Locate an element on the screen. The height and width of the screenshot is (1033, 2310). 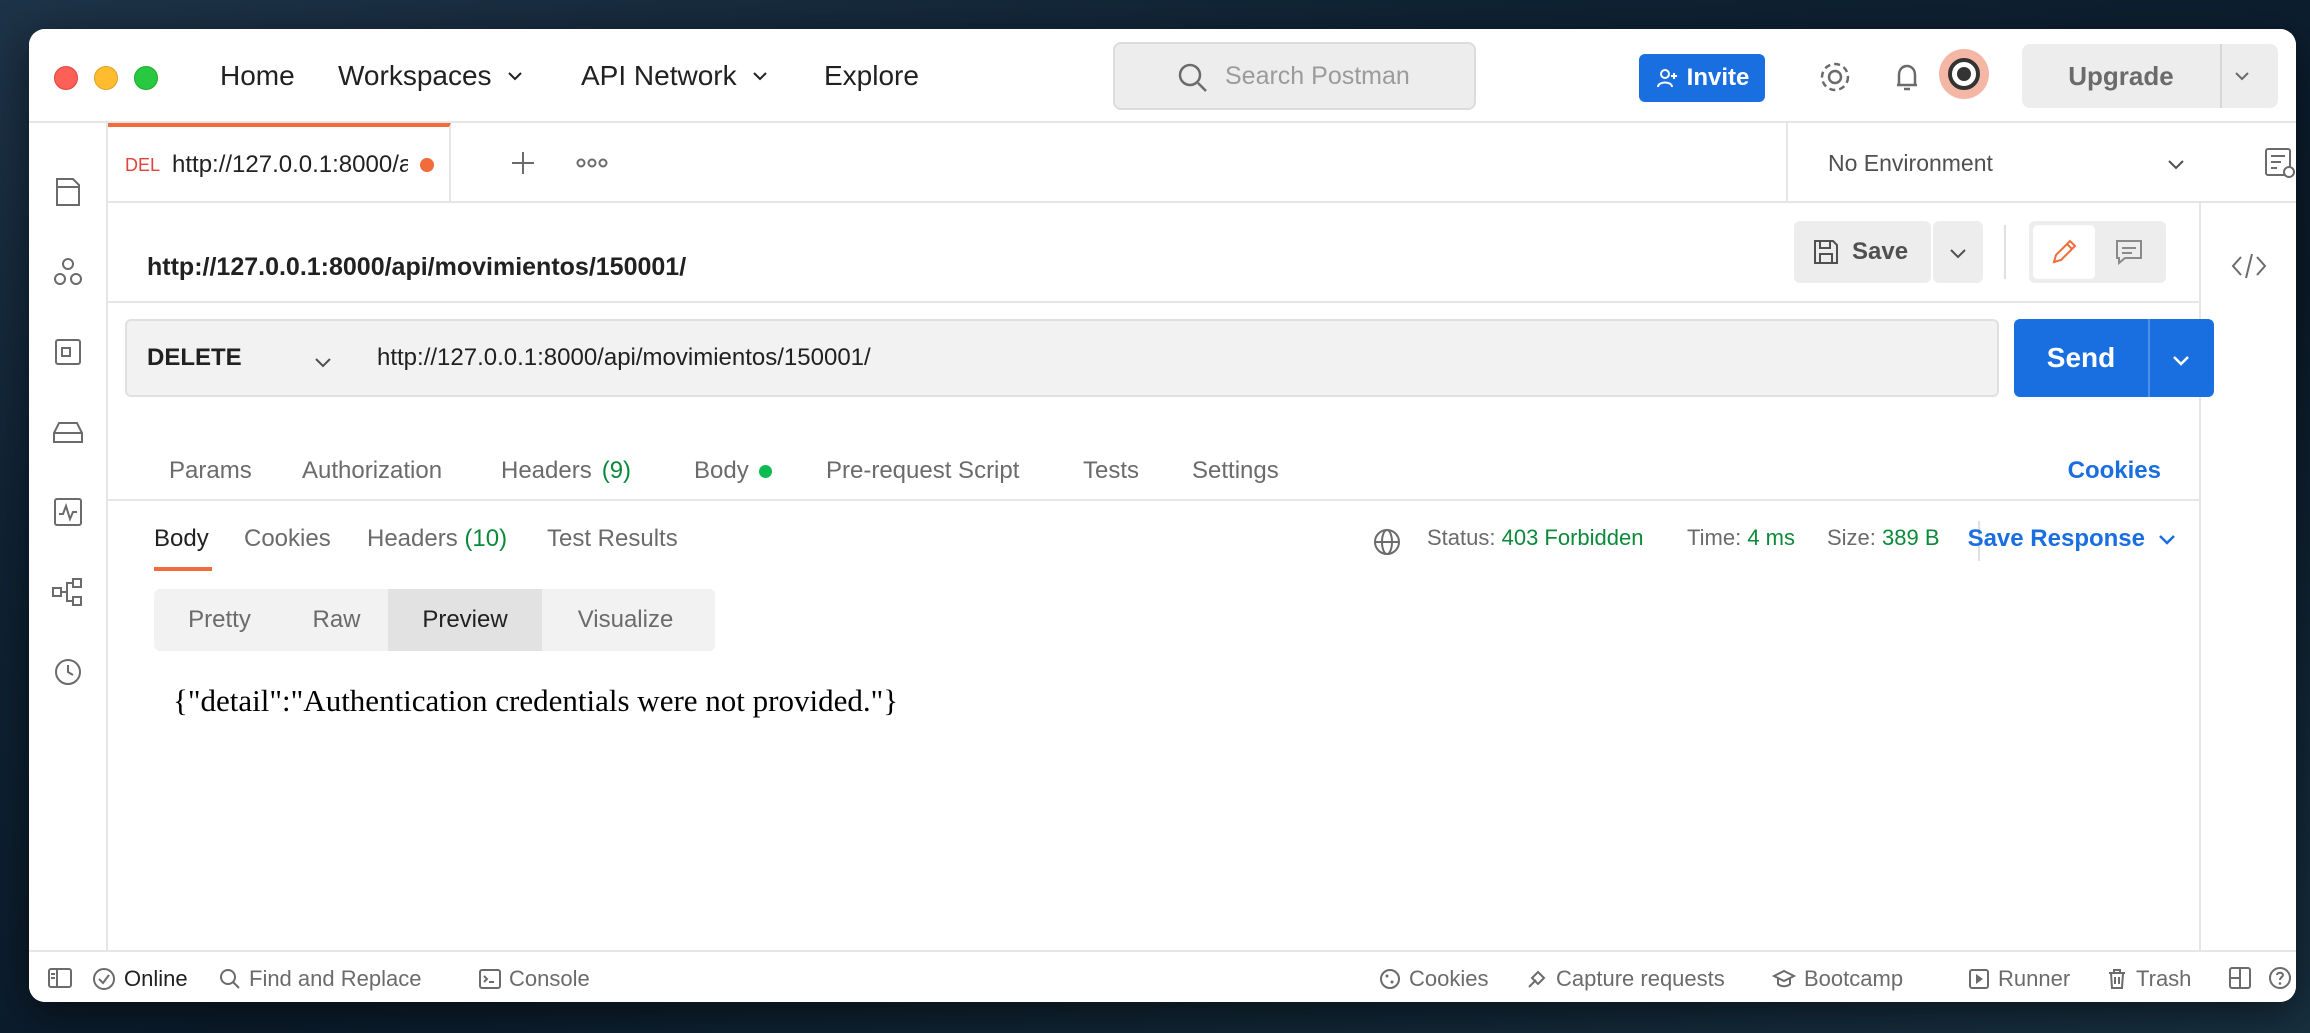
response-tab-test-results: Test Results is located at coordinates (612, 539).